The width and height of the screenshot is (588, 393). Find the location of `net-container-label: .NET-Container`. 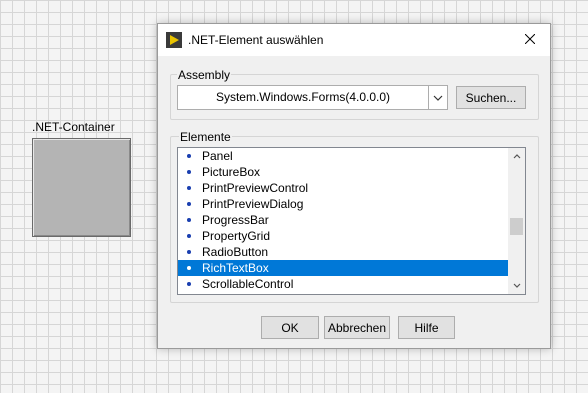

net-container-label: .NET-Container is located at coordinates (73, 127).